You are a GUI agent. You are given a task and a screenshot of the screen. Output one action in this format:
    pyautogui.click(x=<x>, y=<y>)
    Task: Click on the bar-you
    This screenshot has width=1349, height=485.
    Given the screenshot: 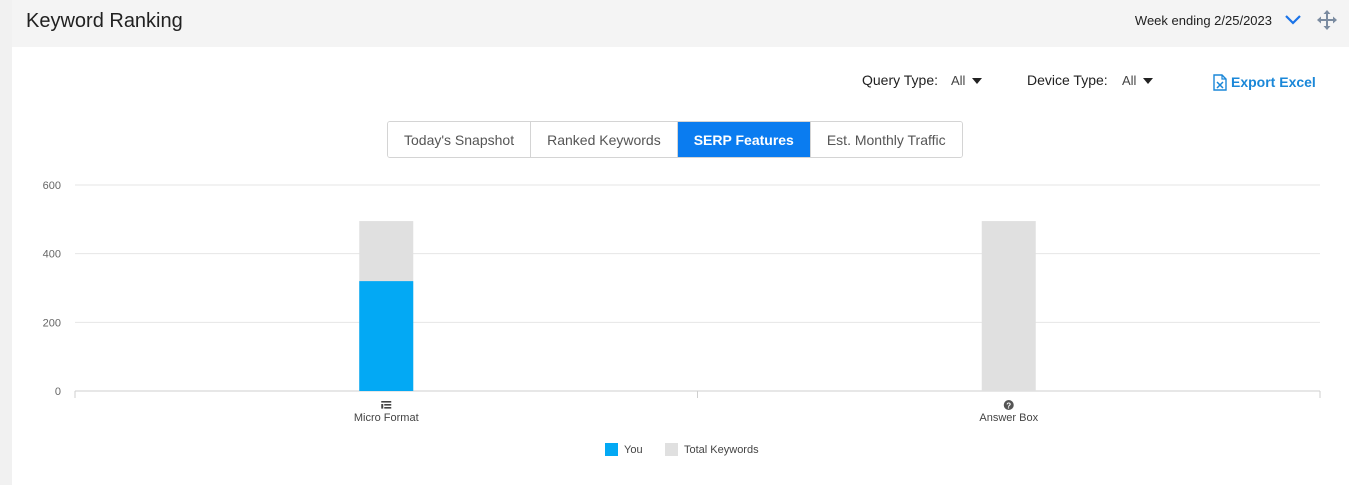 What is the action you would take?
    pyautogui.click(x=386, y=336)
    